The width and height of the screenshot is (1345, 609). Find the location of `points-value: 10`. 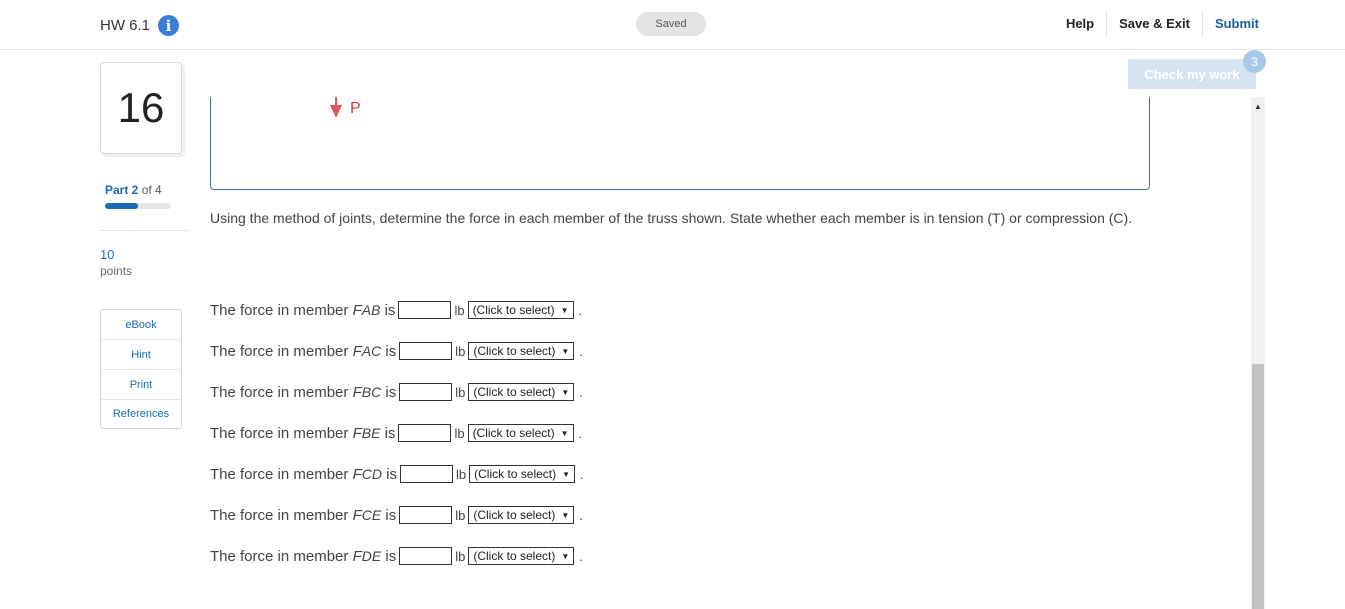

points-value: 10 is located at coordinates (107, 254).